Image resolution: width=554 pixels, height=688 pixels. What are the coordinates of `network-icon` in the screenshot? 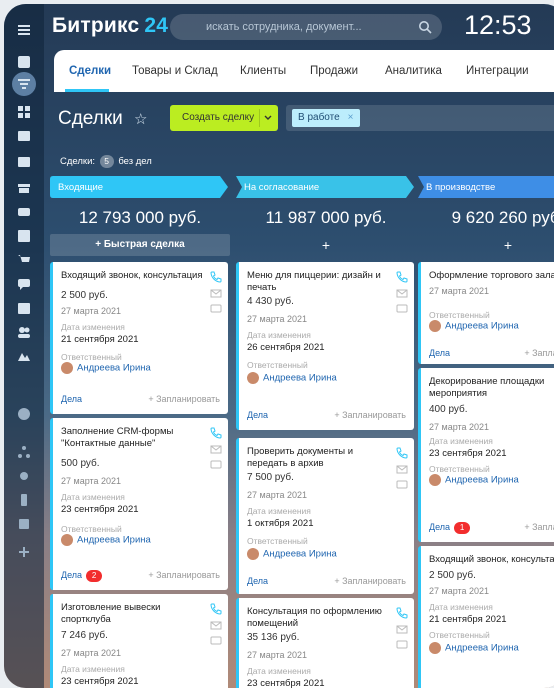 It's located at (24, 452).